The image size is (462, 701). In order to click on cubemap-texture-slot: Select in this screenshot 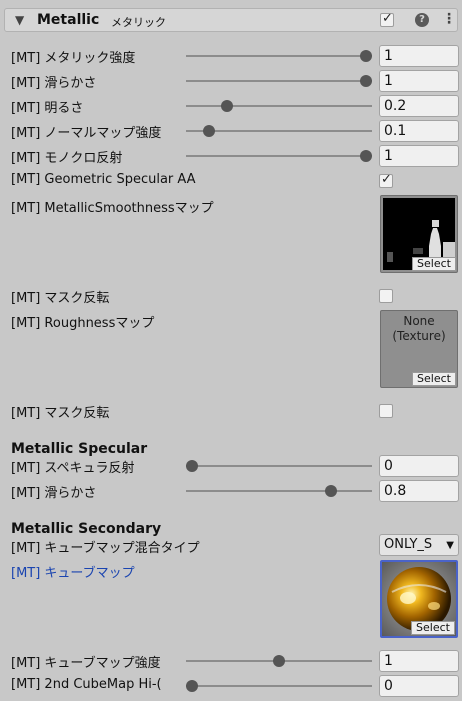, I will do `click(419, 599)`.